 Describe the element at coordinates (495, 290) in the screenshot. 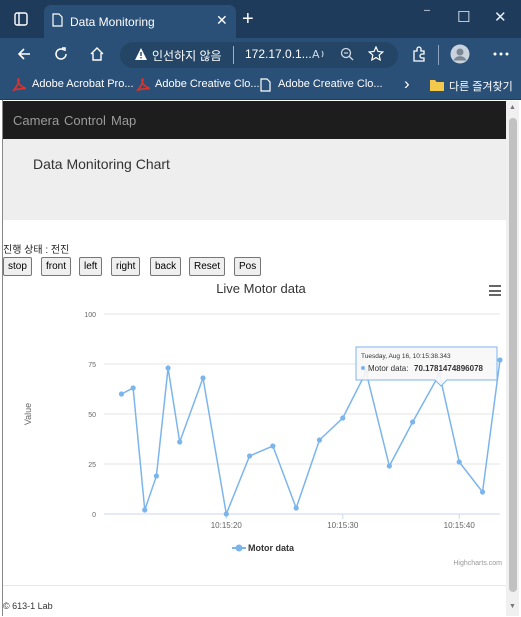

I see `chart-menu-icon` at that location.